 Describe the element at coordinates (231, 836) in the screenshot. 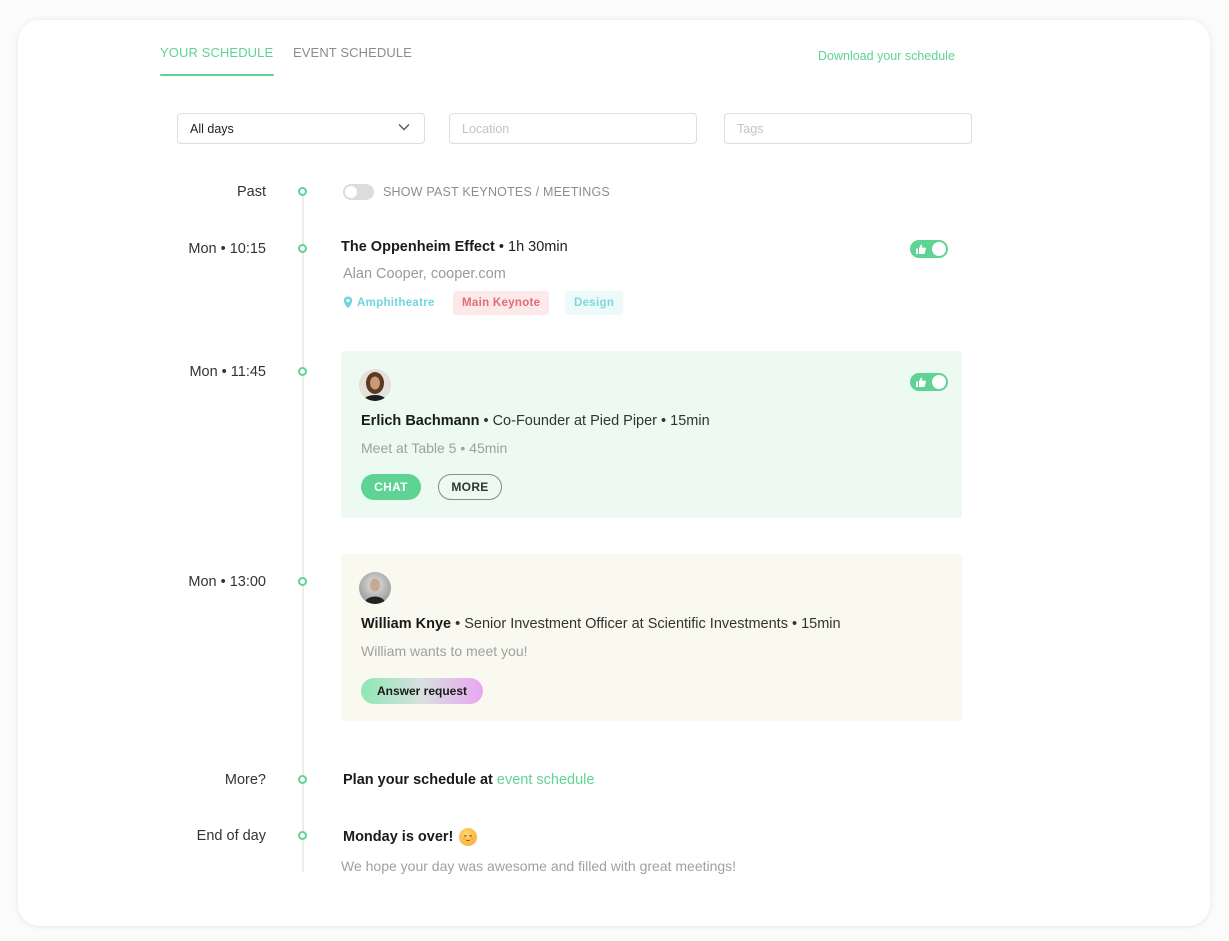

I see `time-label-end-of-day: End of day` at that location.